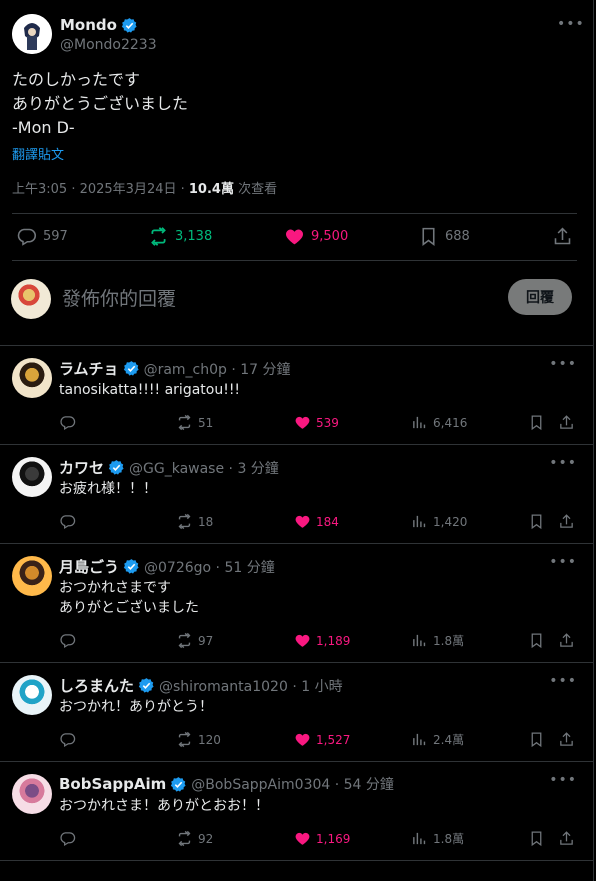 Image resolution: width=596 pixels, height=881 pixels. Describe the element at coordinates (164, 806) in the screenshot. I see `reply-text: おつかれさま！ありがとおお！！` at that location.